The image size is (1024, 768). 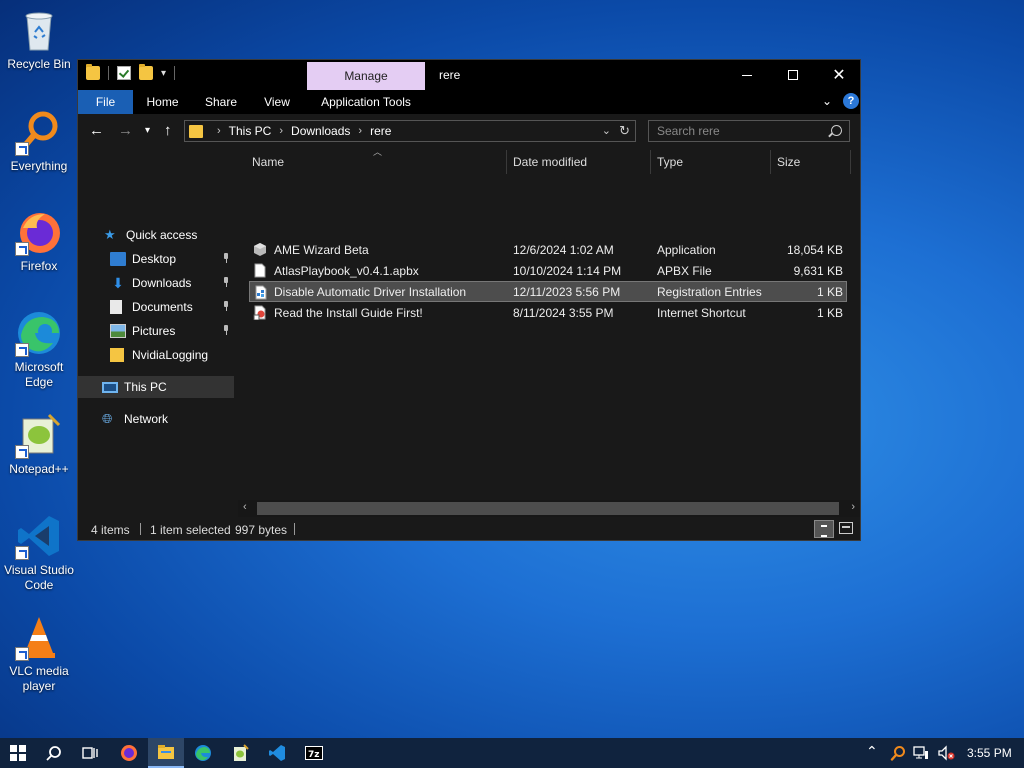 What do you see at coordinates (162, 307) in the screenshot?
I see `nav-label: Documents` at bounding box center [162, 307].